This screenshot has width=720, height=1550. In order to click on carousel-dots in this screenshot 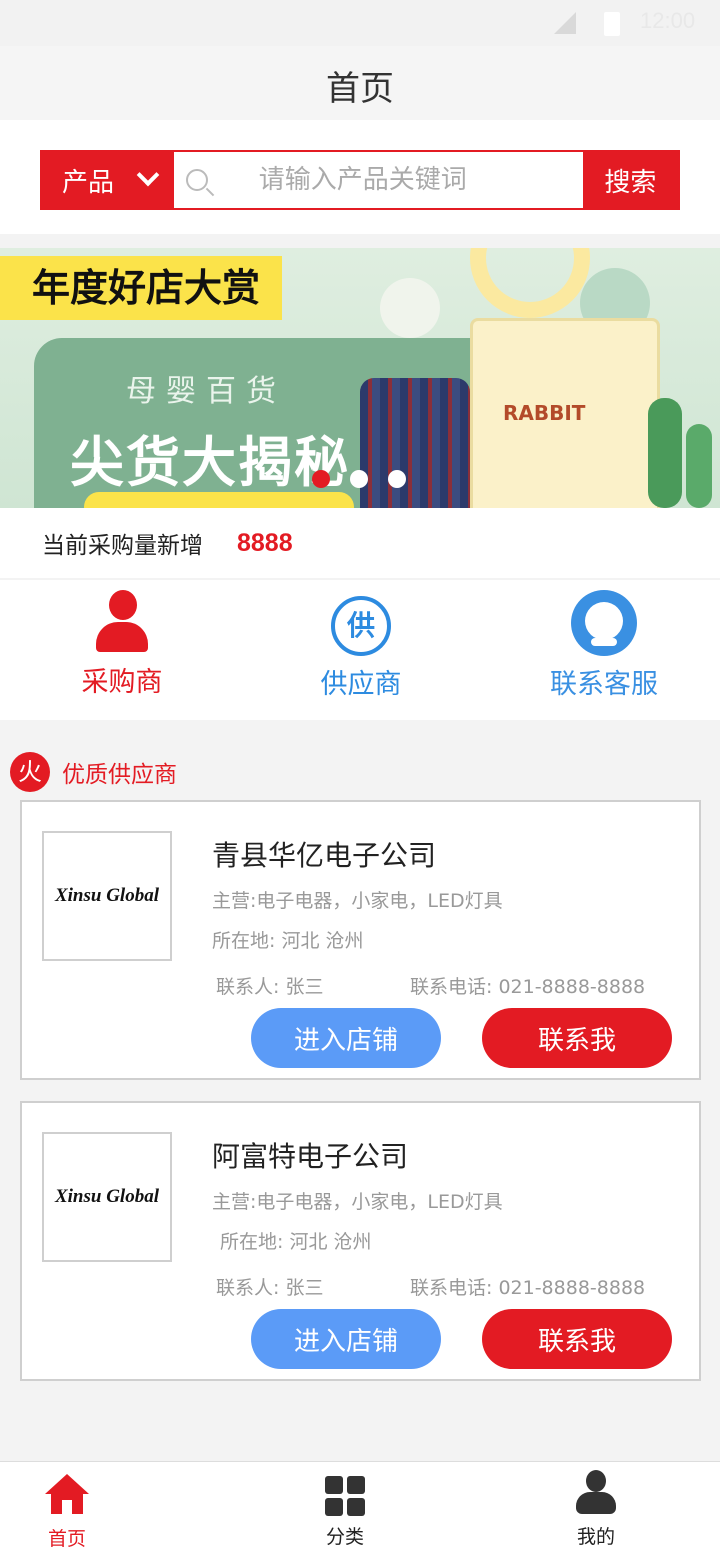, I will do `click(359, 479)`.